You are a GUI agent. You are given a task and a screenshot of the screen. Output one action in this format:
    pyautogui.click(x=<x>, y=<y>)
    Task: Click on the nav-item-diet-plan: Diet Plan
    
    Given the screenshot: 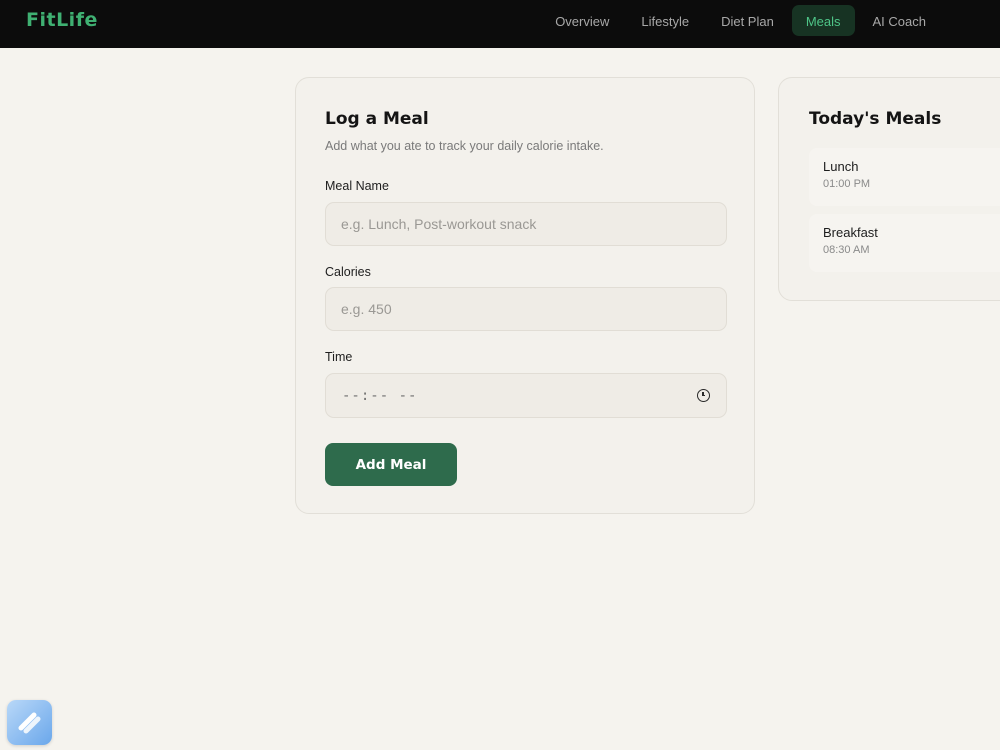 What is the action you would take?
    pyautogui.click(x=747, y=20)
    